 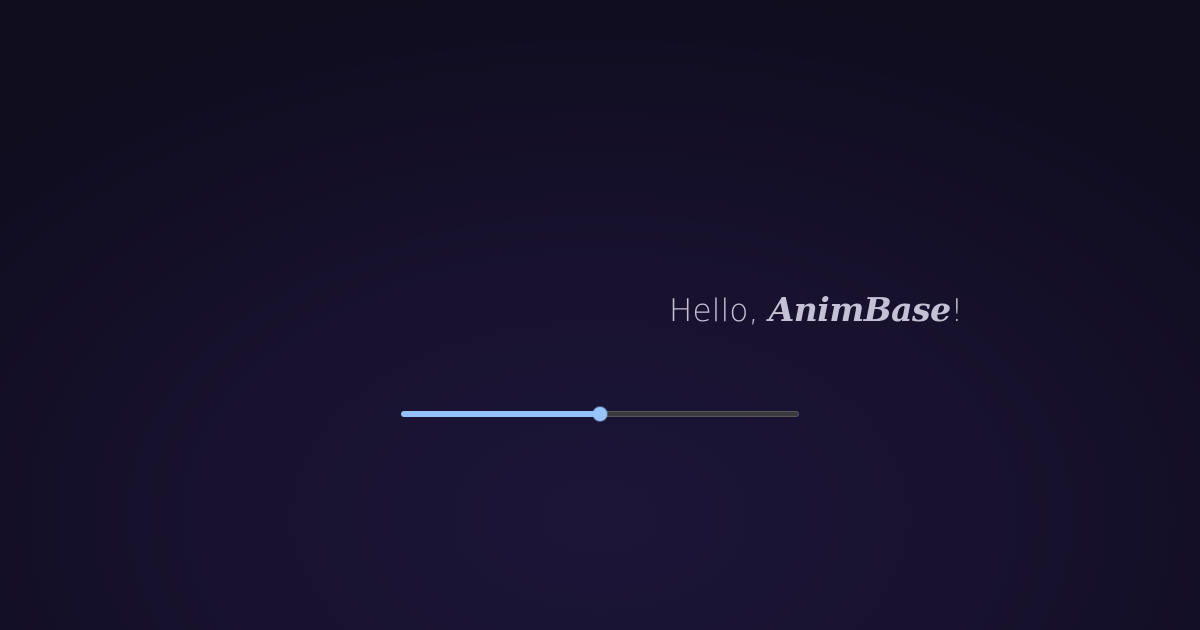 I want to click on greeting-suffix: !, so click(x=957, y=311).